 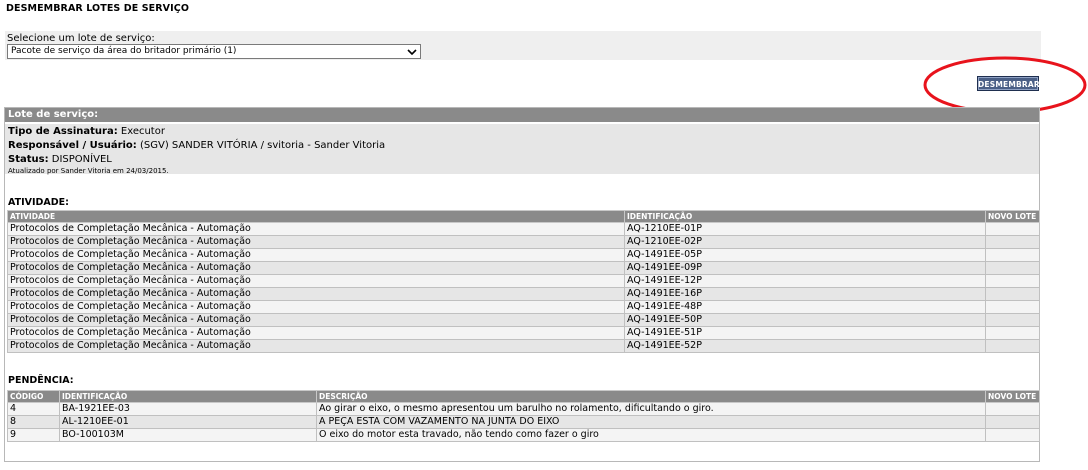 What do you see at coordinates (805, 346) in the screenshot?
I see `identification-cell: AQ-1491EE-52P` at bounding box center [805, 346].